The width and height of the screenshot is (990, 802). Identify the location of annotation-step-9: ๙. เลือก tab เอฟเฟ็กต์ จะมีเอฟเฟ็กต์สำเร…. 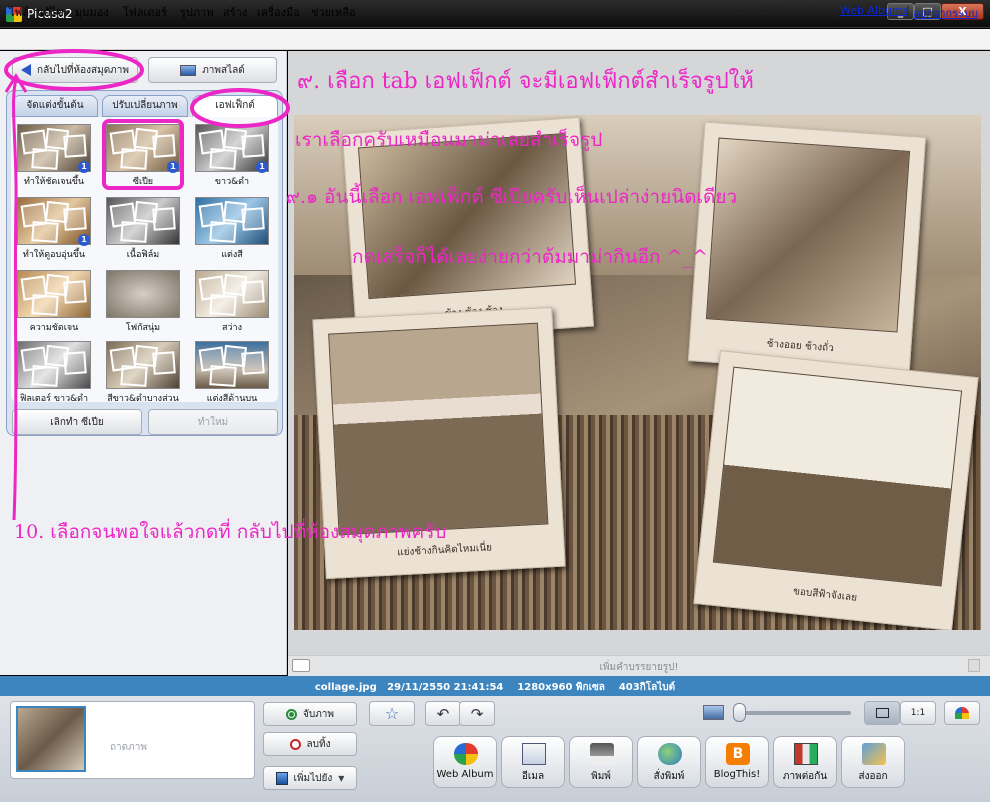
(525, 81).